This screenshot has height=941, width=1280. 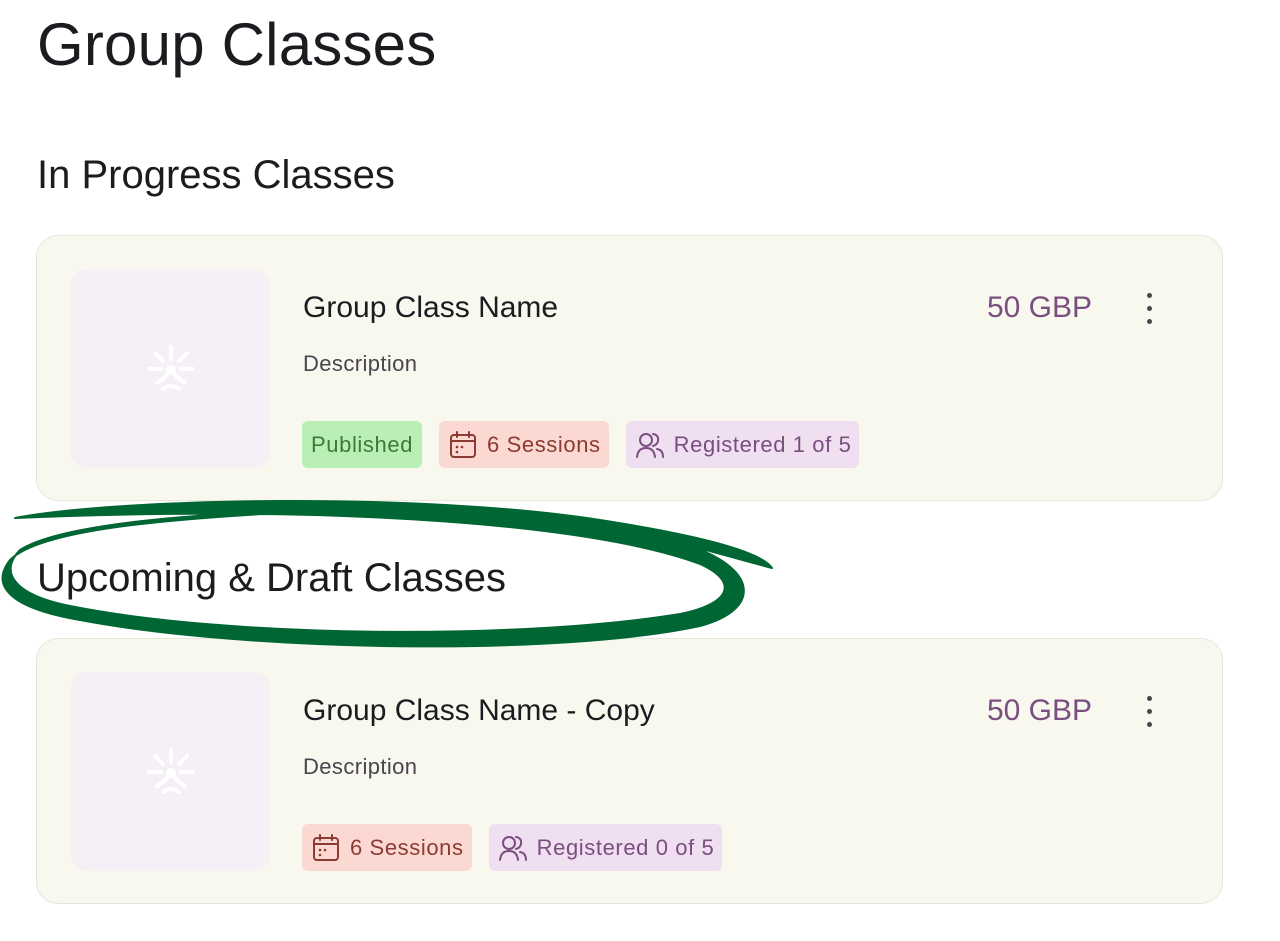 I want to click on class-chips: Published 6 Sessions Registered 1 of 5, so click(x=581, y=444).